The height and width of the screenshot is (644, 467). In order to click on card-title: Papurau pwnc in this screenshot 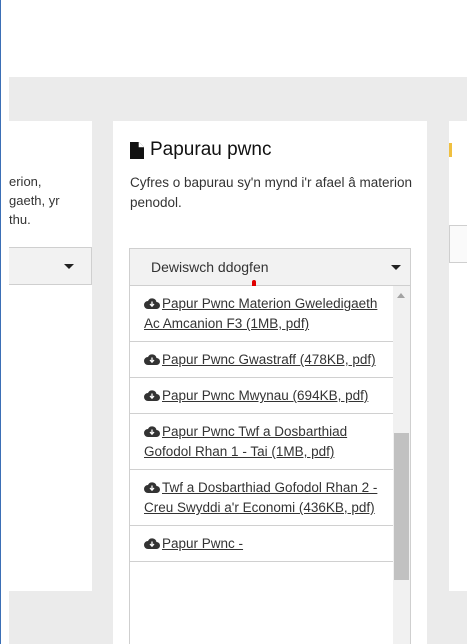, I will do `click(200, 150)`.